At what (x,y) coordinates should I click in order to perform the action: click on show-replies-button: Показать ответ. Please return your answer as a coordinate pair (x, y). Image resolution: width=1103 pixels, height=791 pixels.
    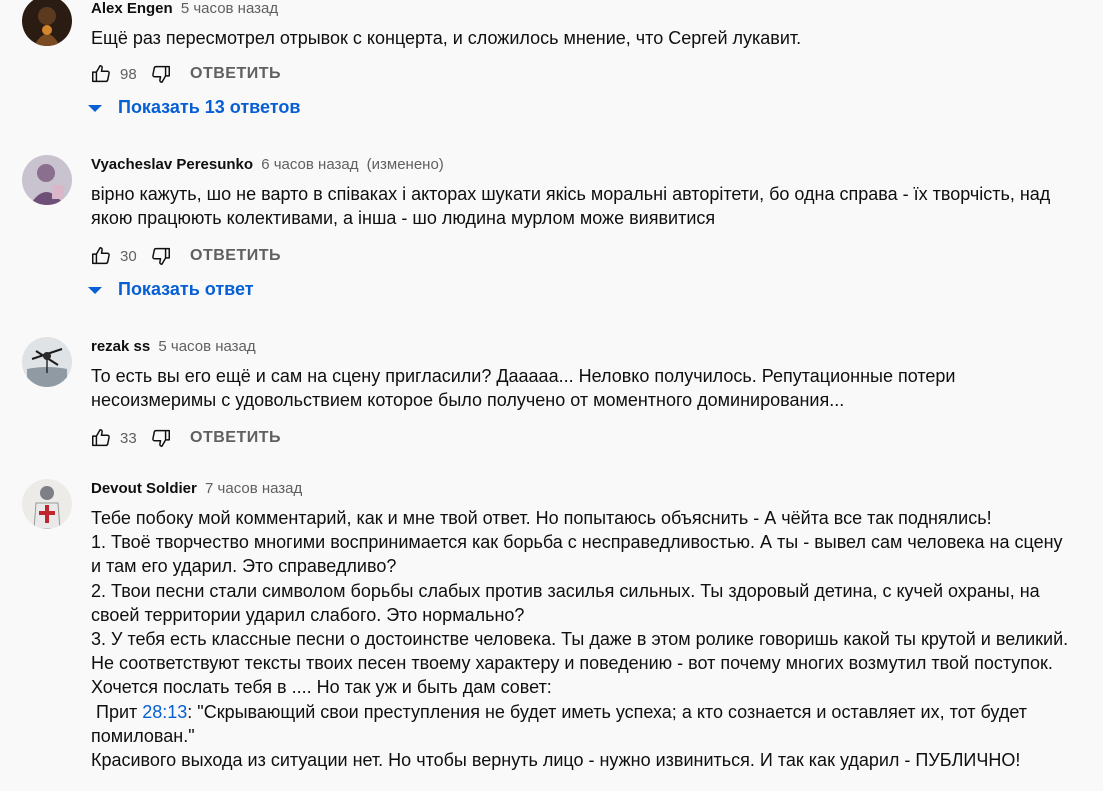
    Looking at the image, I should click on (171, 289).